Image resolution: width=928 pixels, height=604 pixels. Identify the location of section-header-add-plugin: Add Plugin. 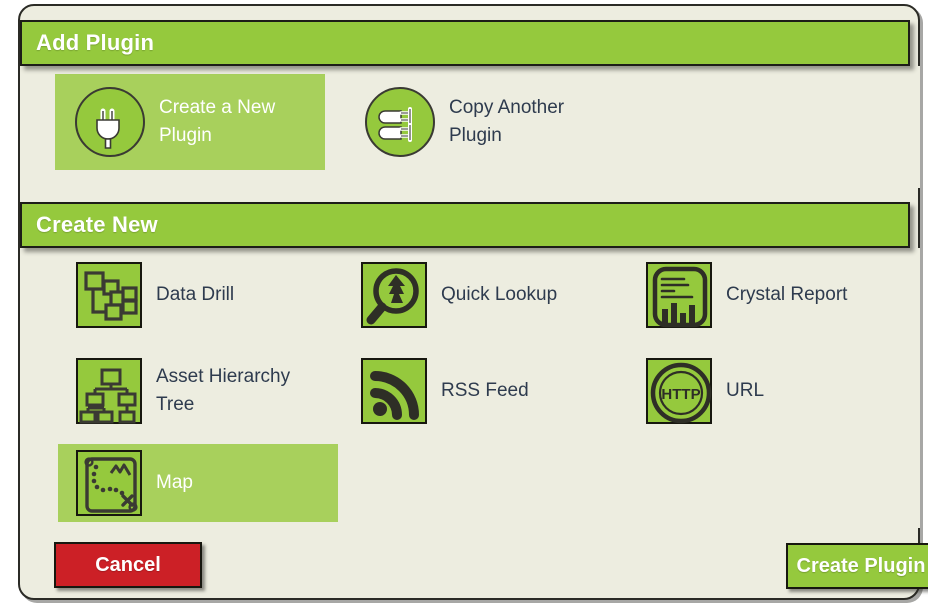
(465, 43).